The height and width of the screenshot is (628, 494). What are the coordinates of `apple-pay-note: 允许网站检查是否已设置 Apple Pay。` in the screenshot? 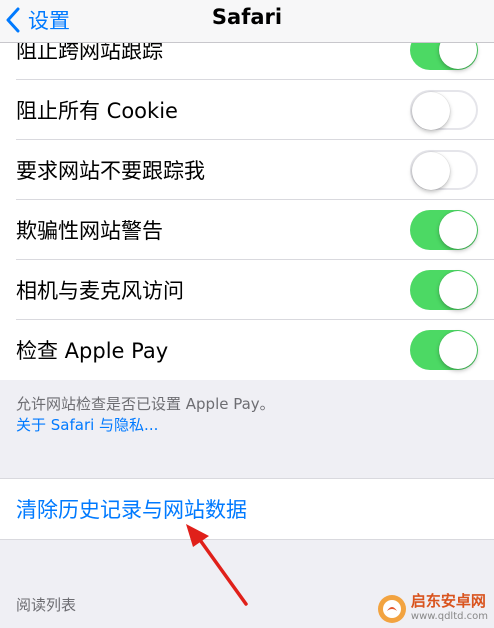 It's located at (145, 404).